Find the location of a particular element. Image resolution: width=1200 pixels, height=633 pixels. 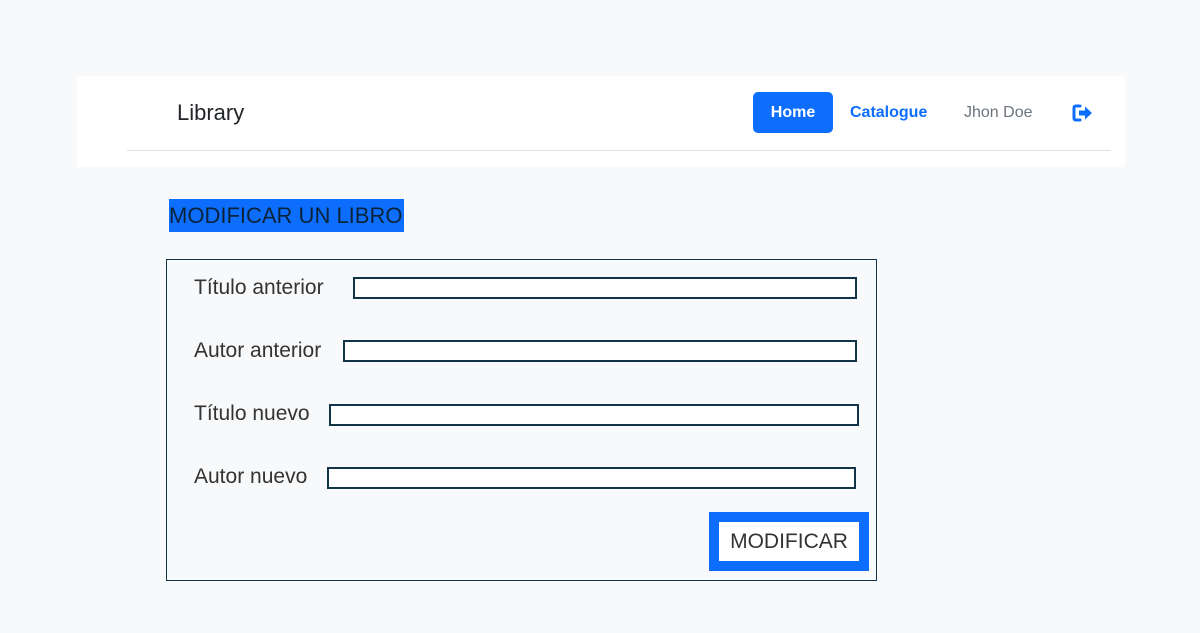

new-title-input is located at coordinates (594, 415).